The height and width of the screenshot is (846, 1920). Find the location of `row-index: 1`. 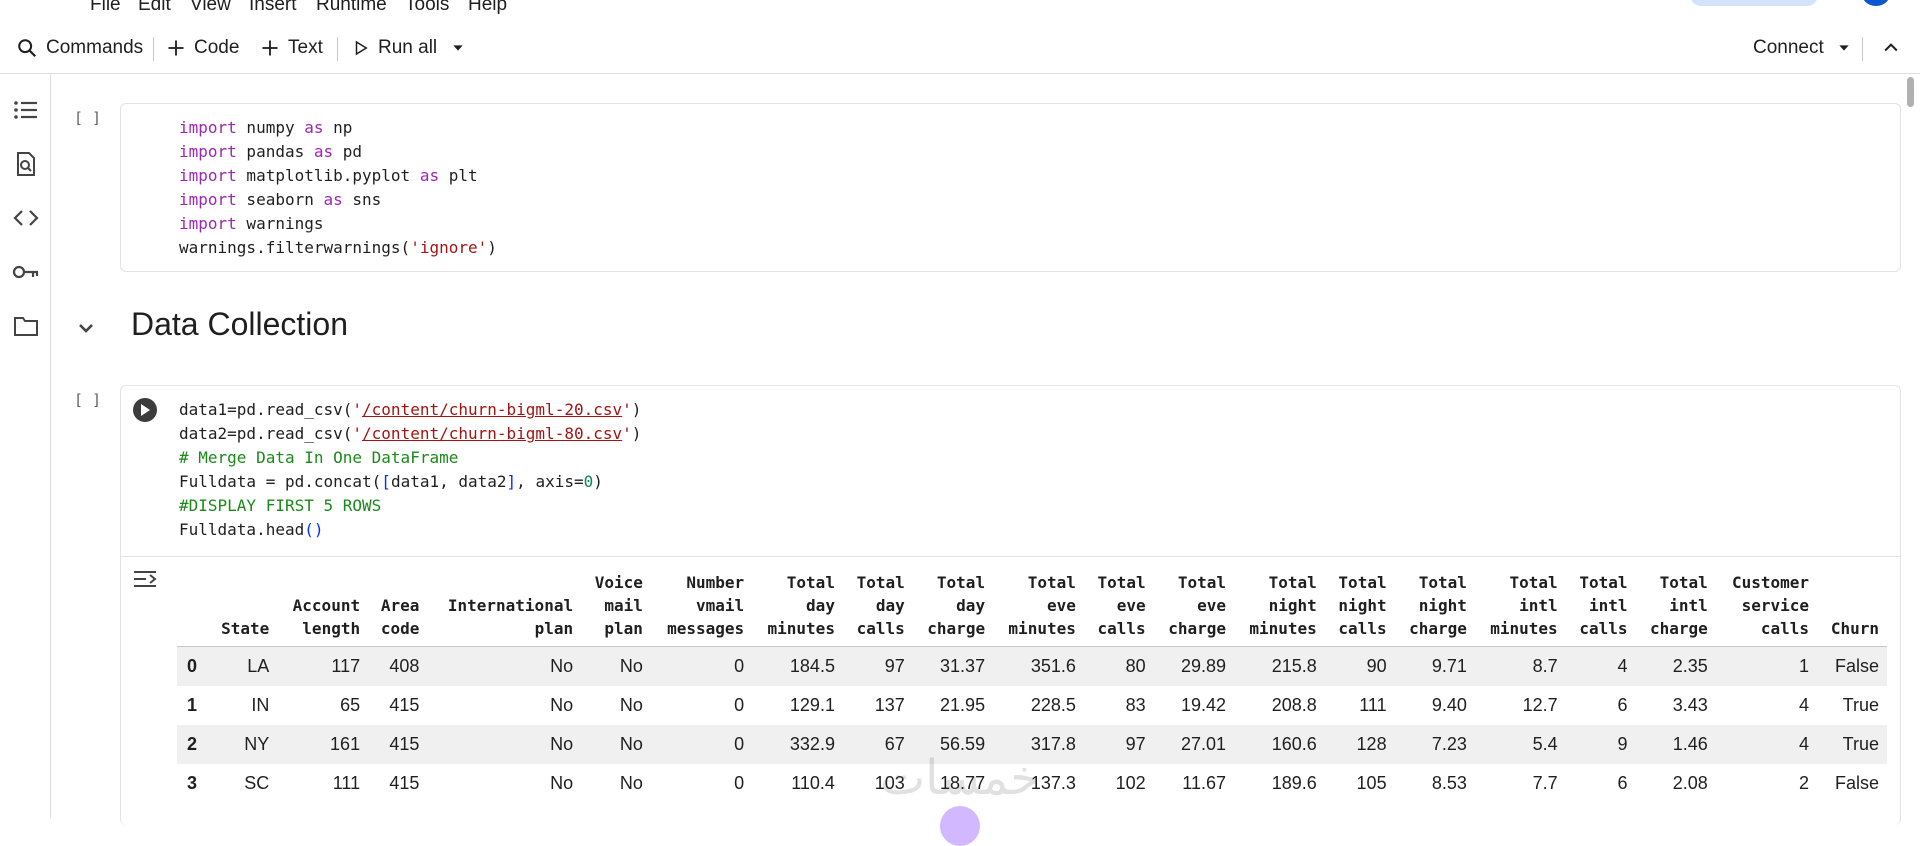

row-index: 1 is located at coordinates (192, 704).